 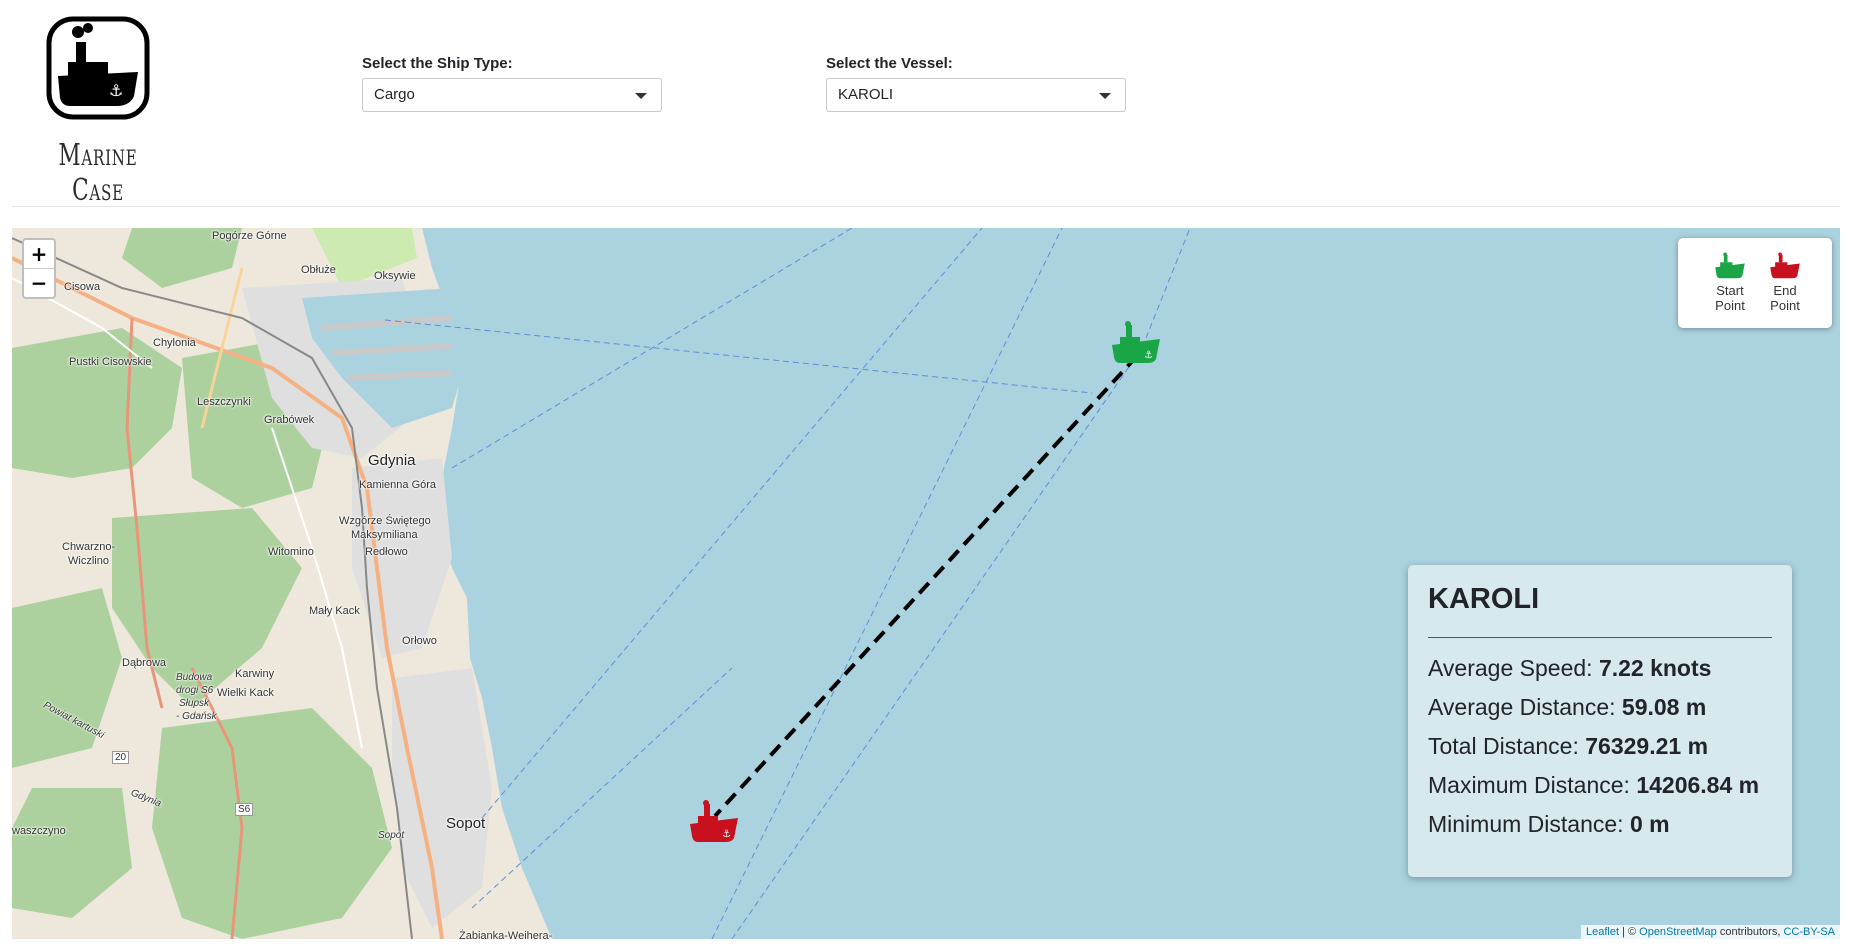 What do you see at coordinates (866, 94) in the screenshot?
I see `vessel-value: KAROLI` at bounding box center [866, 94].